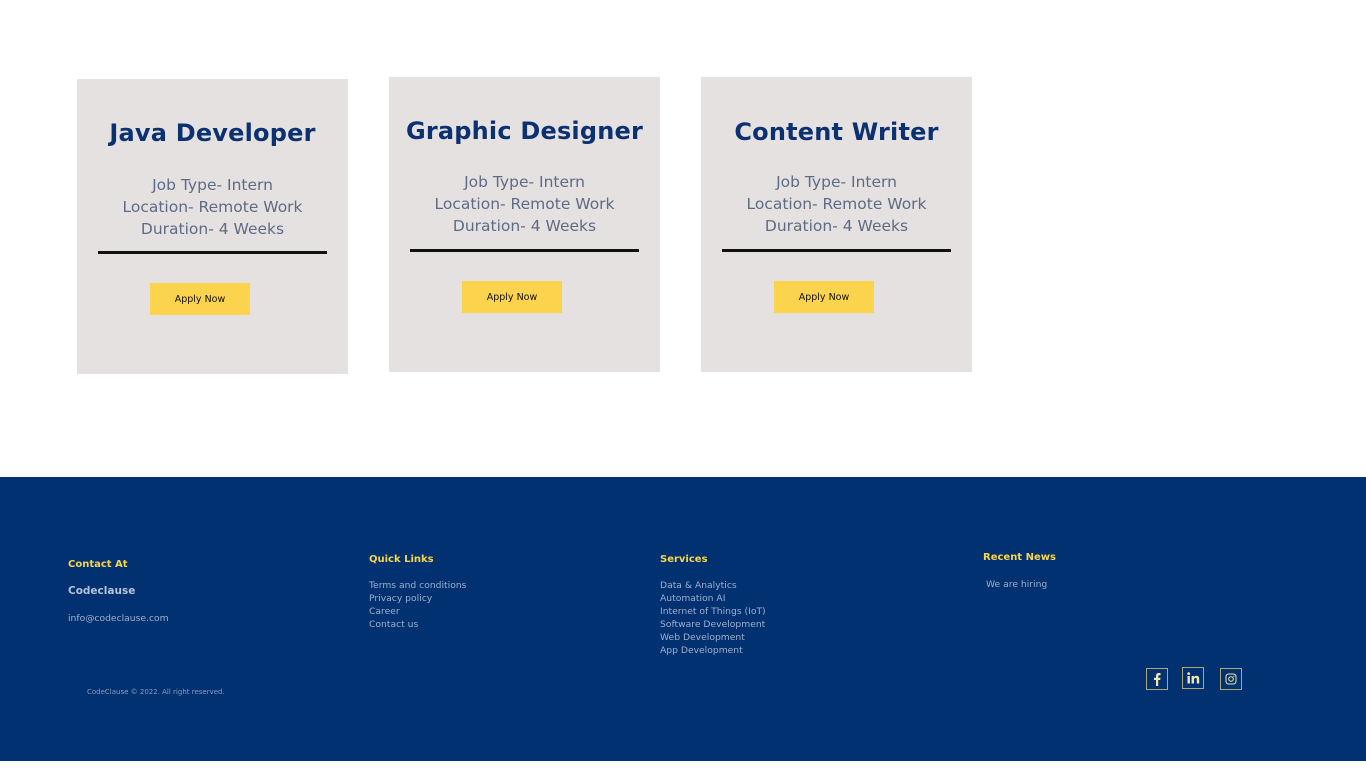  Describe the element at coordinates (713, 585) in the screenshot. I see `service-data-analytics: Data & Analytics` at that location.